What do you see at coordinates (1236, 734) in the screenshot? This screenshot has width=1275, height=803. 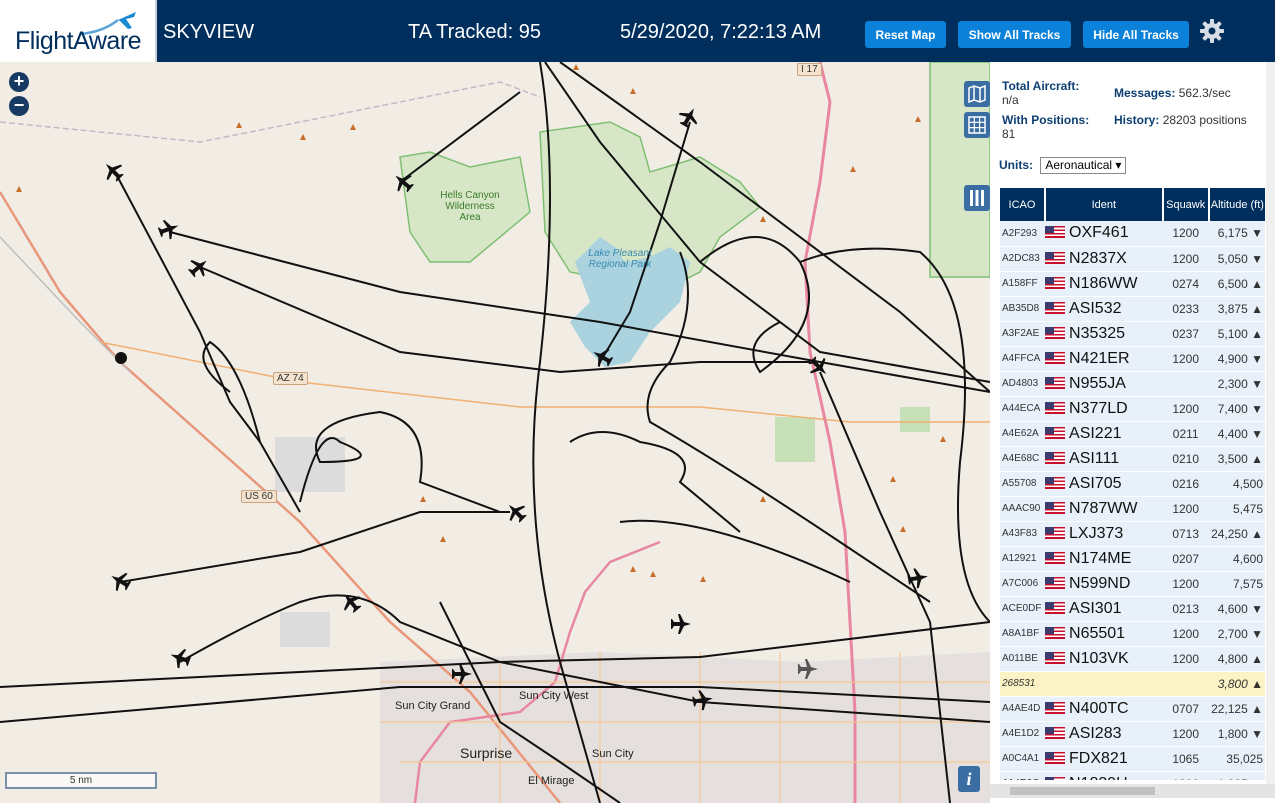 I see `altitude-cell: 1,800 ▼` at bounding box center [1236, 734].